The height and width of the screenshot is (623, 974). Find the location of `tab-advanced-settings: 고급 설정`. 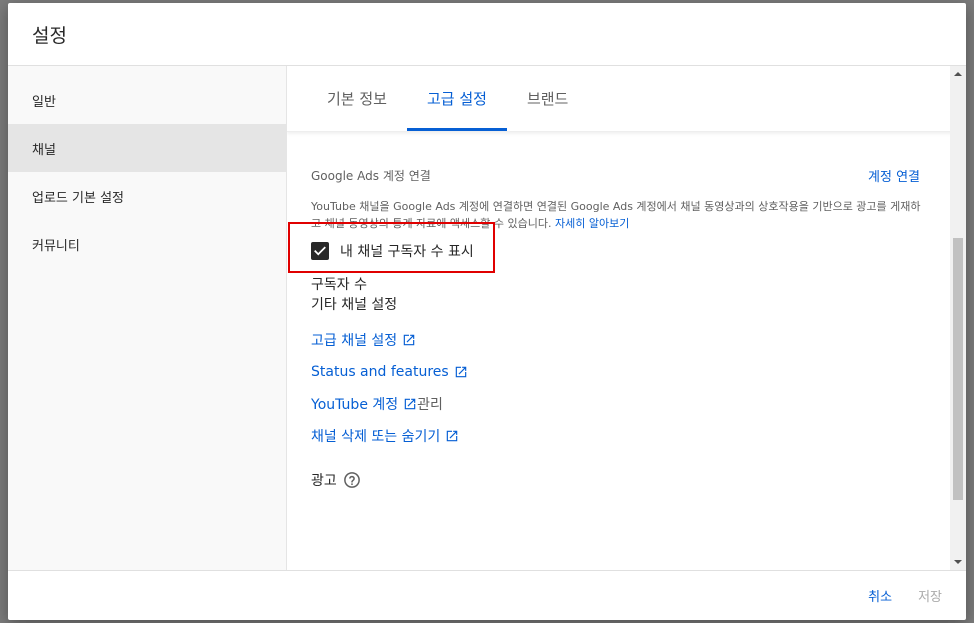

tab-advanced-settings: 고급 설정 is located at coordinates (456, 98).